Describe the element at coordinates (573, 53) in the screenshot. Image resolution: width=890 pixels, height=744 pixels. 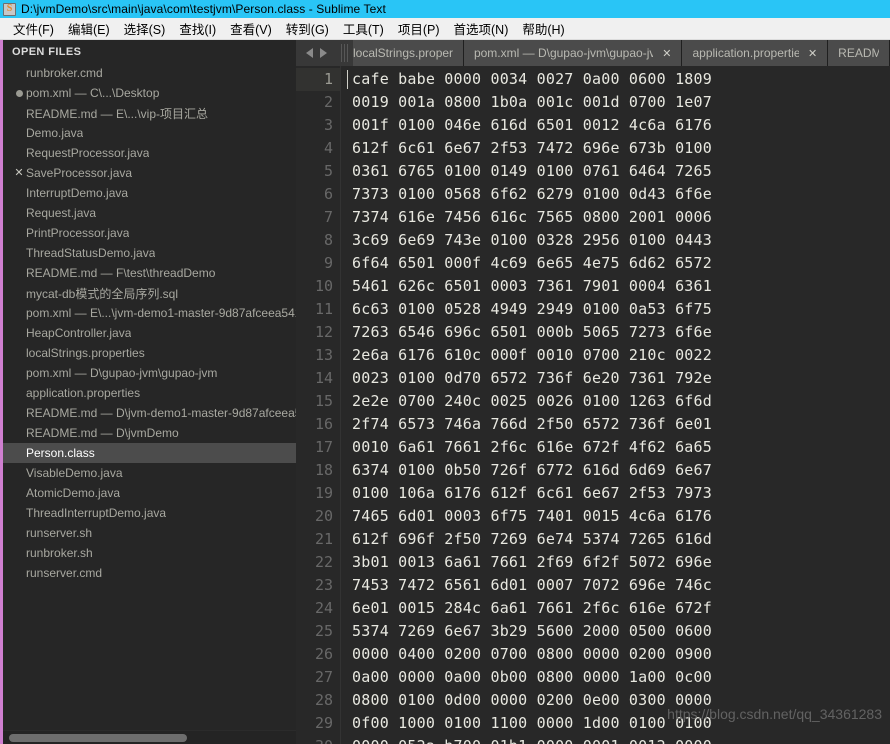
I see `editor-tab: pom.xml — D\gupao-jvm\gupao-jvm ✕` at that location.